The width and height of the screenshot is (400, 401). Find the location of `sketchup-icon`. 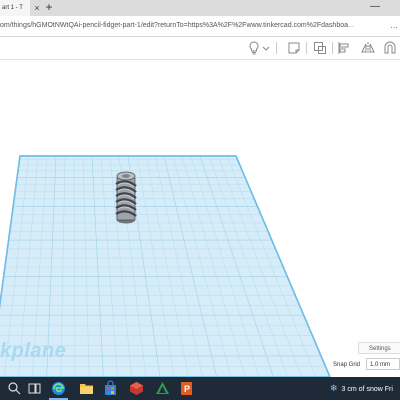

sketchup-icon is located at coordinates (162, 388).